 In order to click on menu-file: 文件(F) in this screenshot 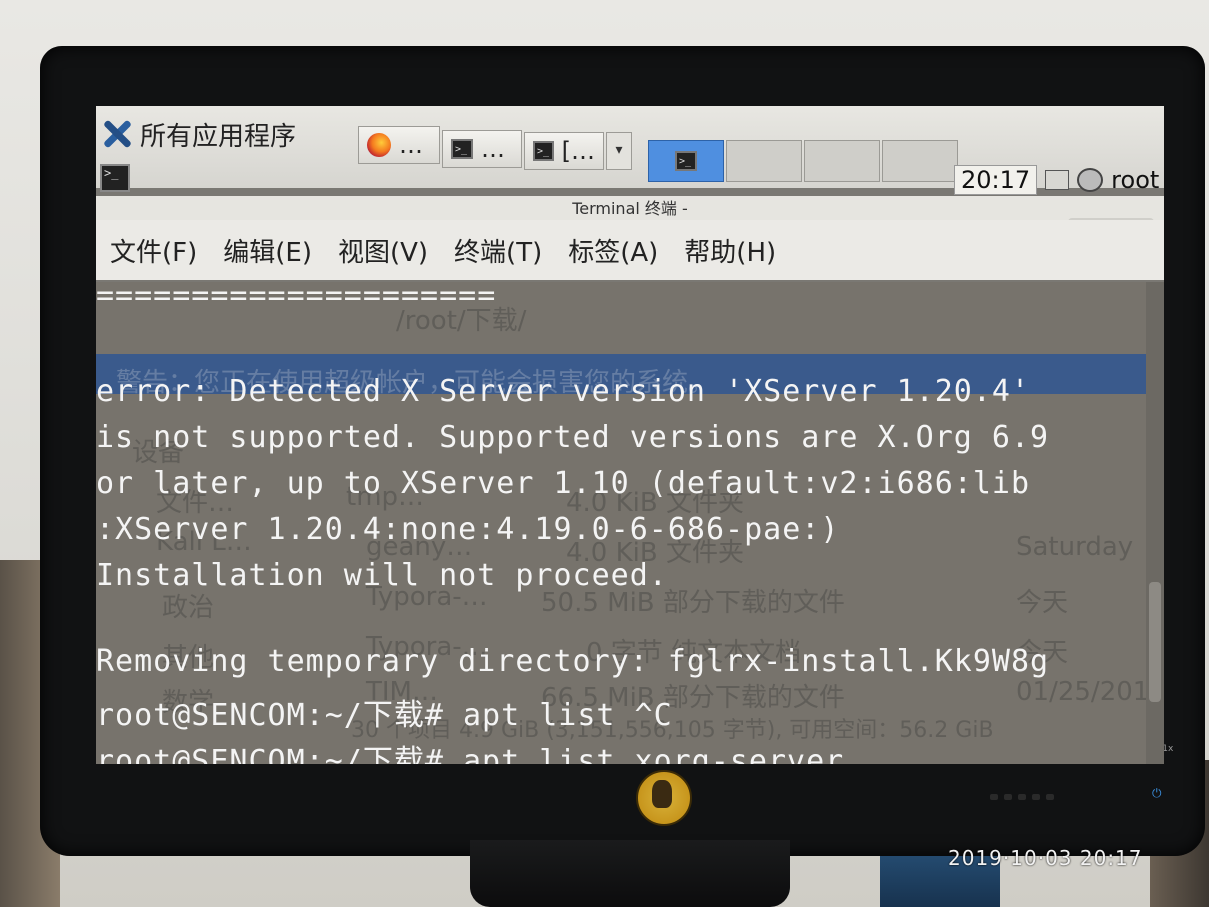, I will do `click(153, 250)`.